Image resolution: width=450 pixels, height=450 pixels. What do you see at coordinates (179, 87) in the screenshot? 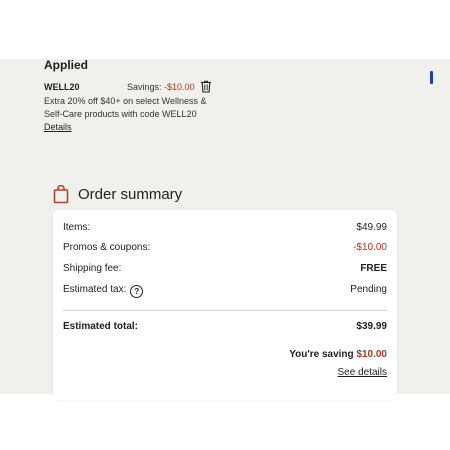
I see `savings-amount: -$10.00` at bounding box center [179, 87].